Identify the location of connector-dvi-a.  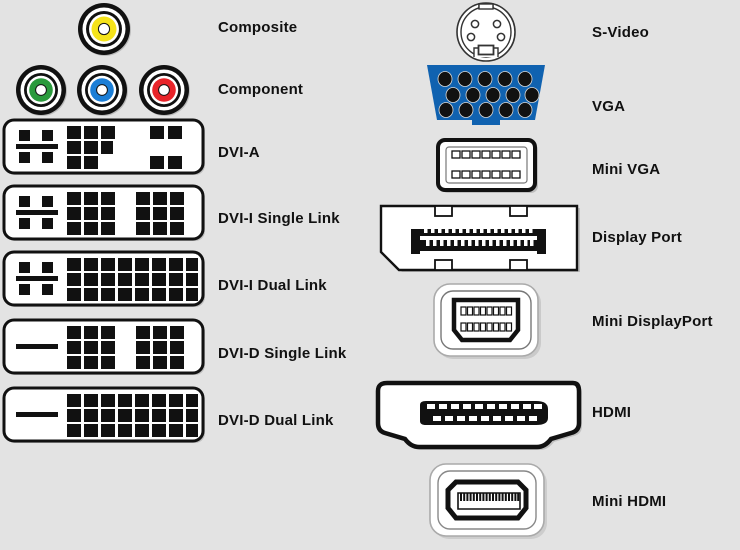
(104, 147).